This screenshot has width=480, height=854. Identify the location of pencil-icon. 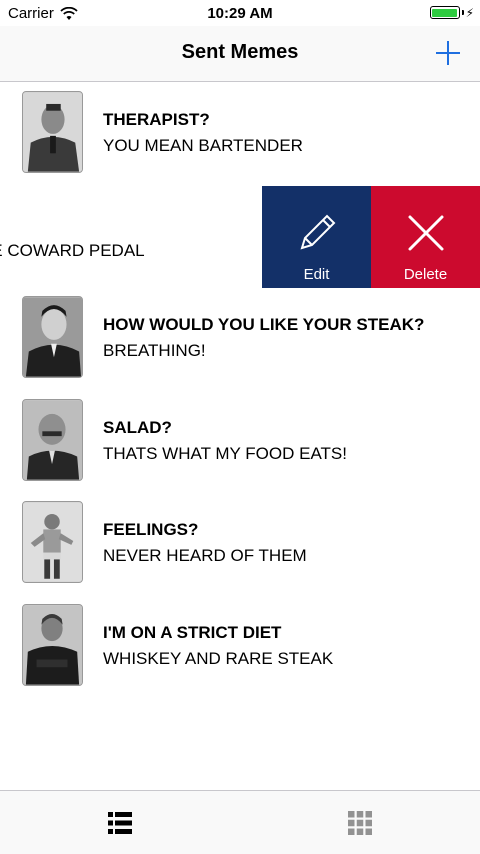
(317, 233).